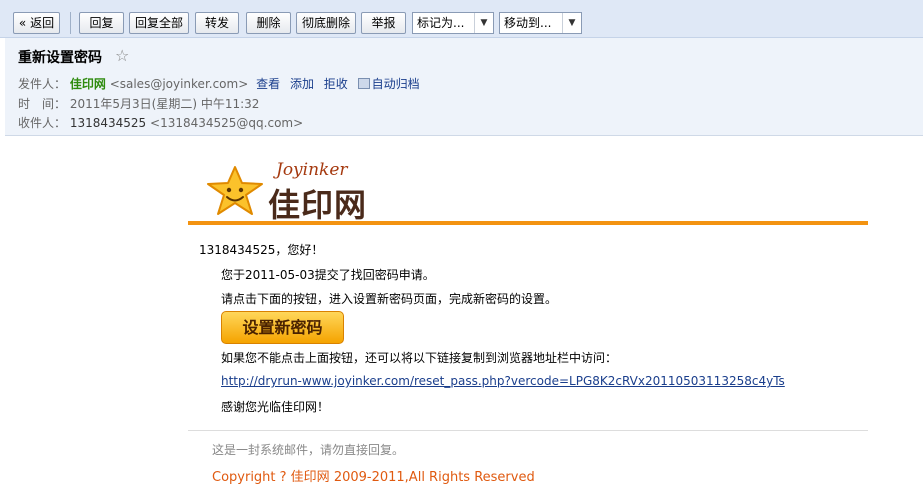 The height and width of the screenshot is (502, 923). What do you see at coordinates (363, 83) in the screenshot?
I see `archive-icon` at bounding box center [363, 83].